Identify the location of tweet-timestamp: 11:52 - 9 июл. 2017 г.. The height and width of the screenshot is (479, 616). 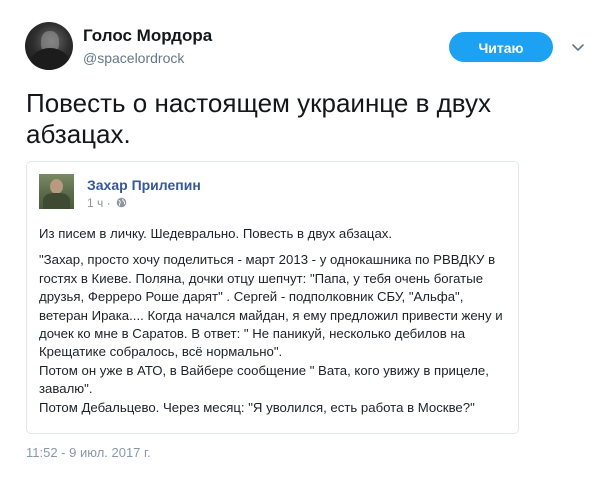
(88, 452).